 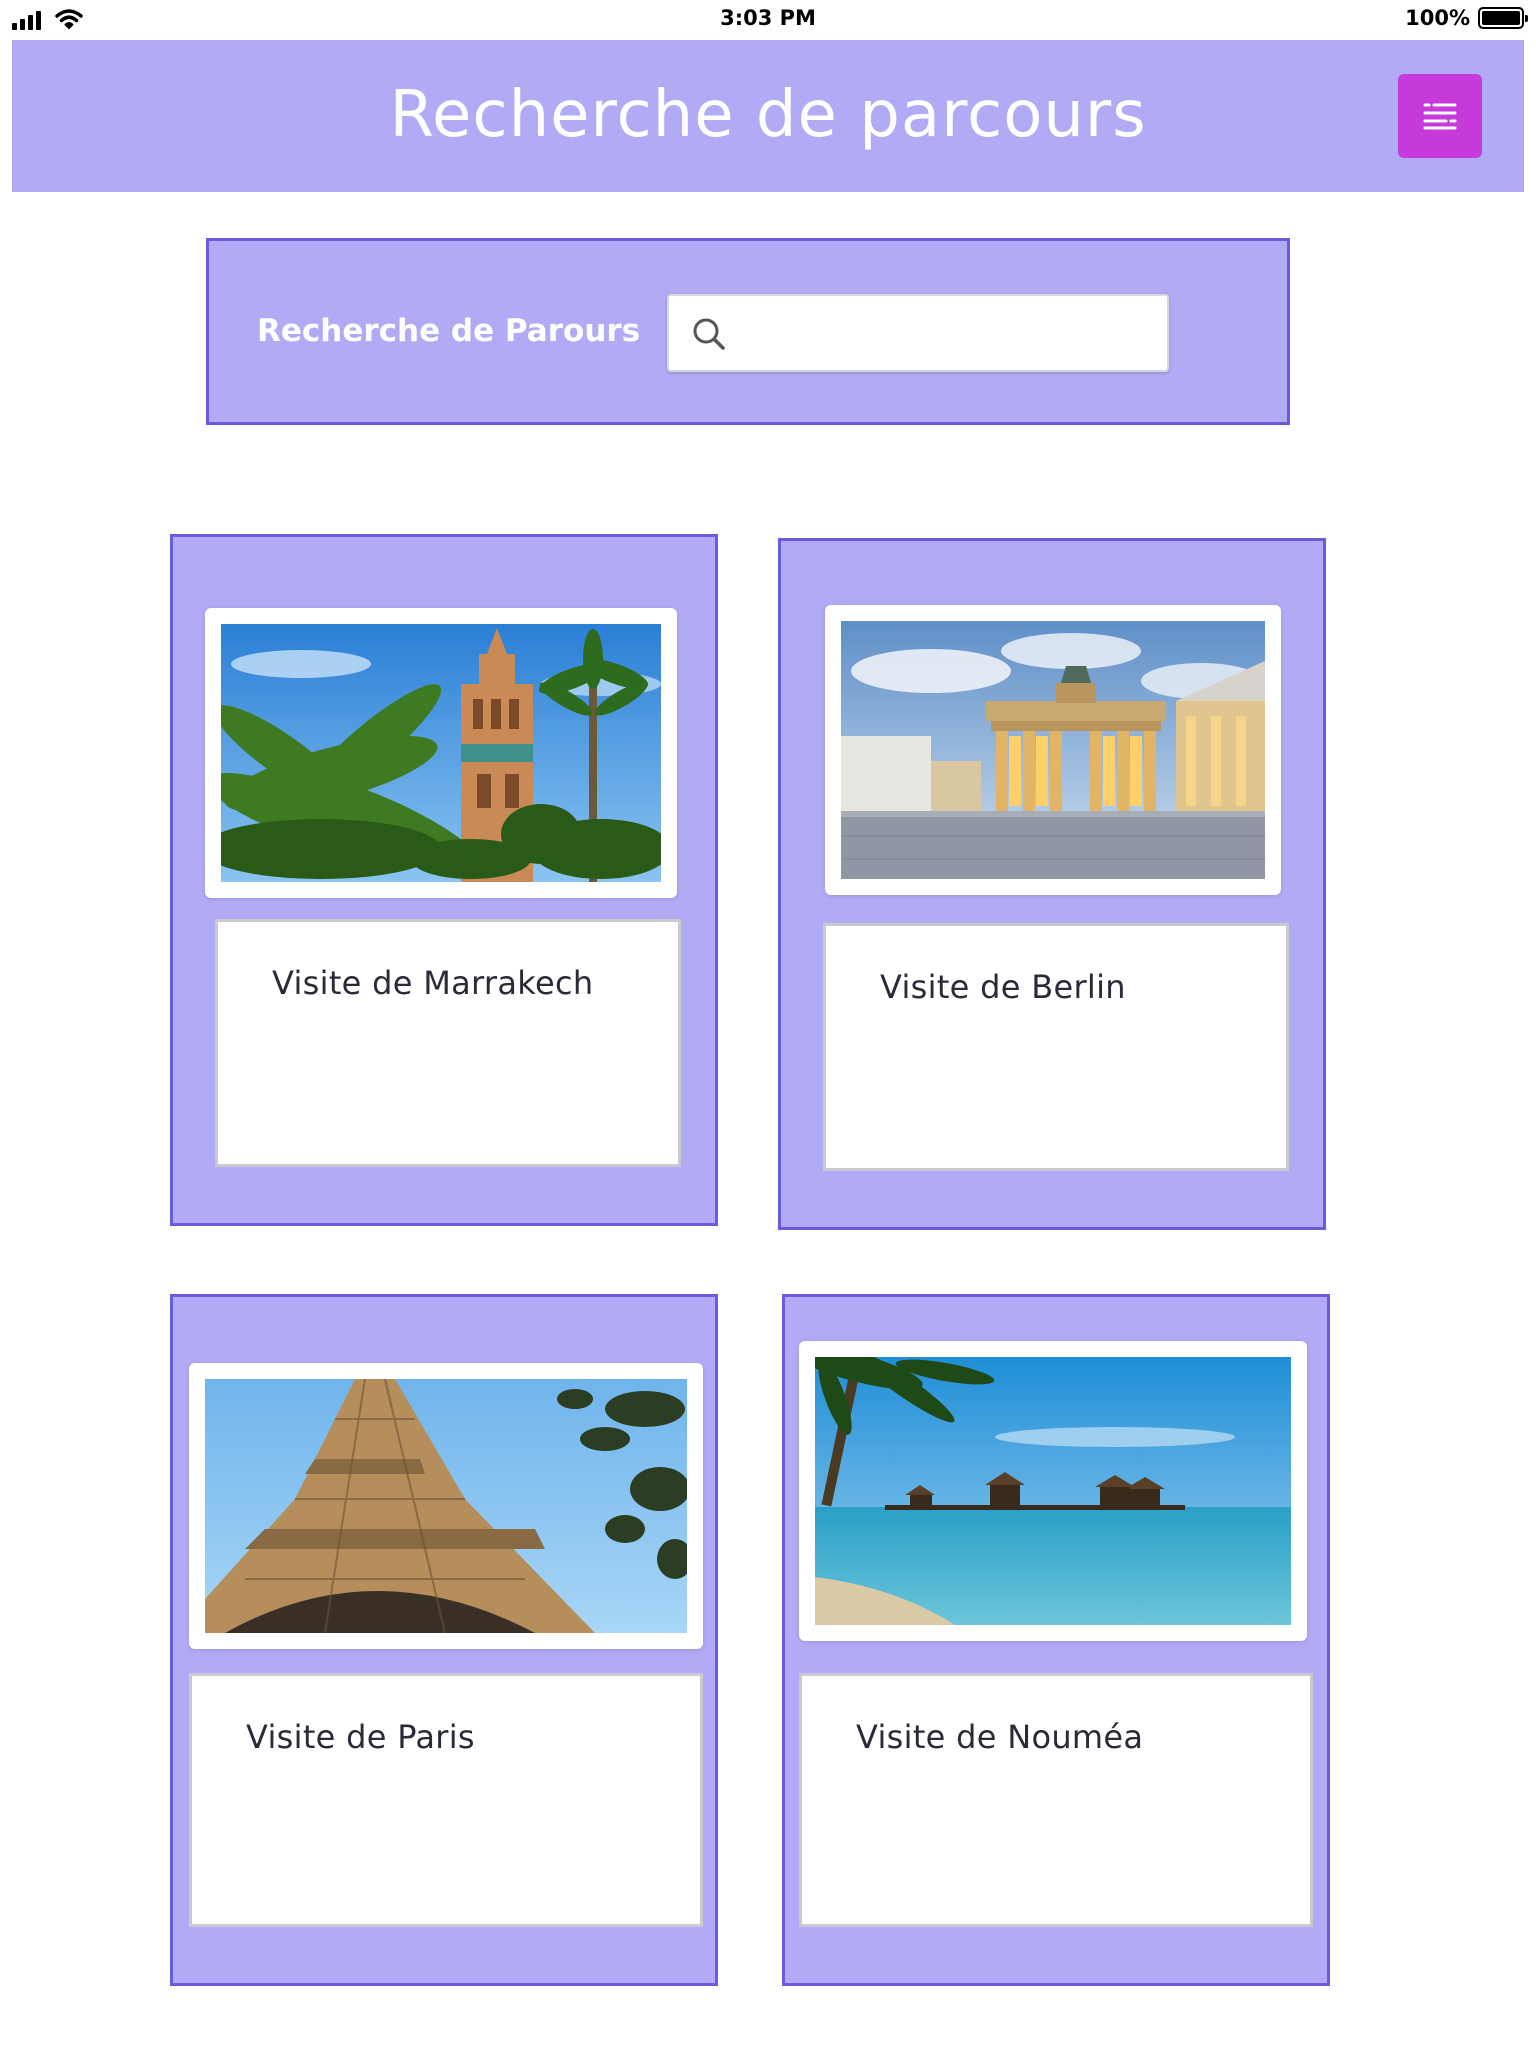 I want to click on search-box, so click(x=918, y=333).